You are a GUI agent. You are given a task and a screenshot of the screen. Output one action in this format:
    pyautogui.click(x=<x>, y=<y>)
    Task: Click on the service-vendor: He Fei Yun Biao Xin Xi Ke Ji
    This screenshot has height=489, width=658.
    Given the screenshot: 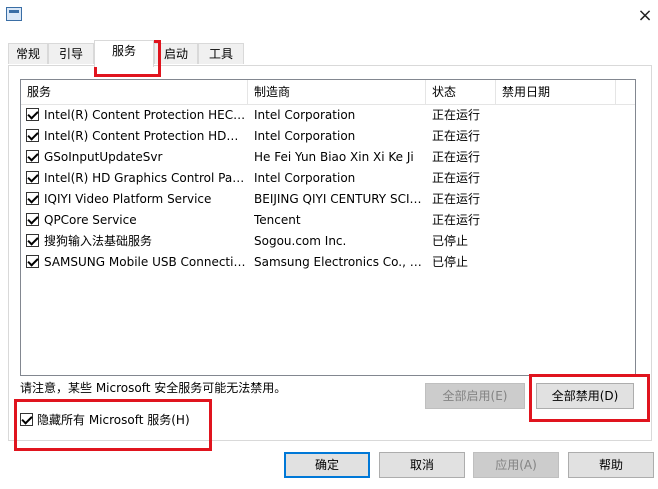 What is the action you would take?
    pyautogui.click(x=334, y=157)
    